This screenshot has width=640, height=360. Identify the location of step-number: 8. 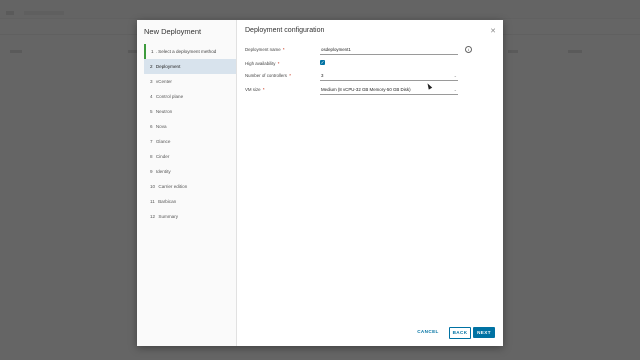
(151, 156).